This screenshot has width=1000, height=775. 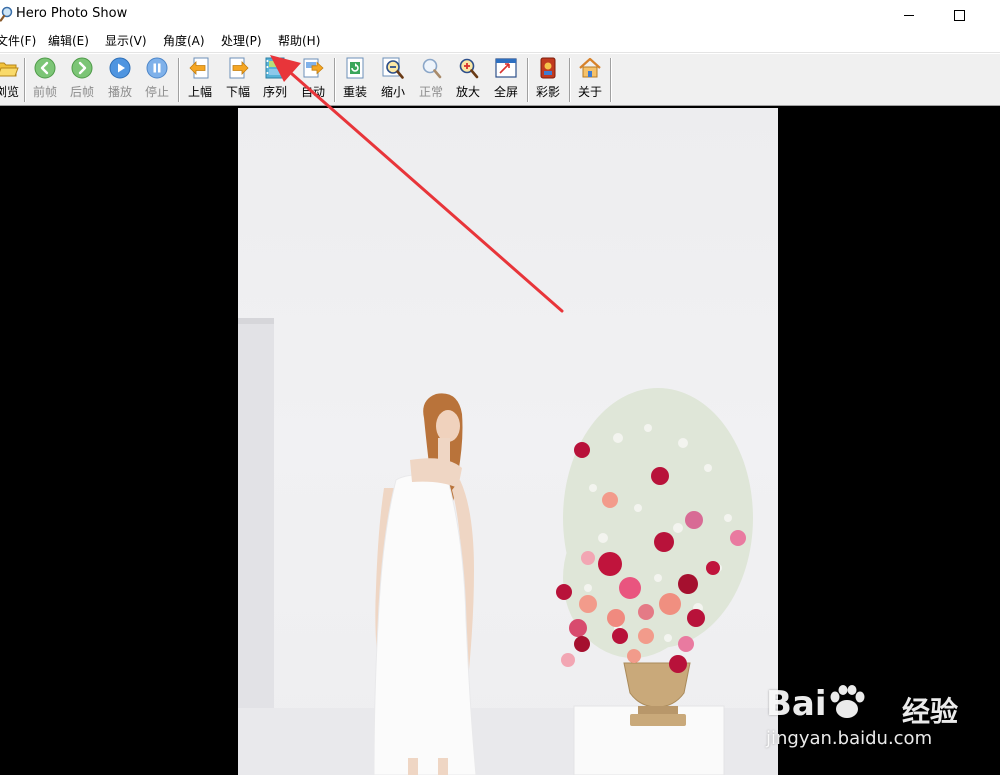 What do you see at coordinates (68, 41) in the screenshot?
I see `menu-edit: 编辑(E)` at bounding box center [68, 41].